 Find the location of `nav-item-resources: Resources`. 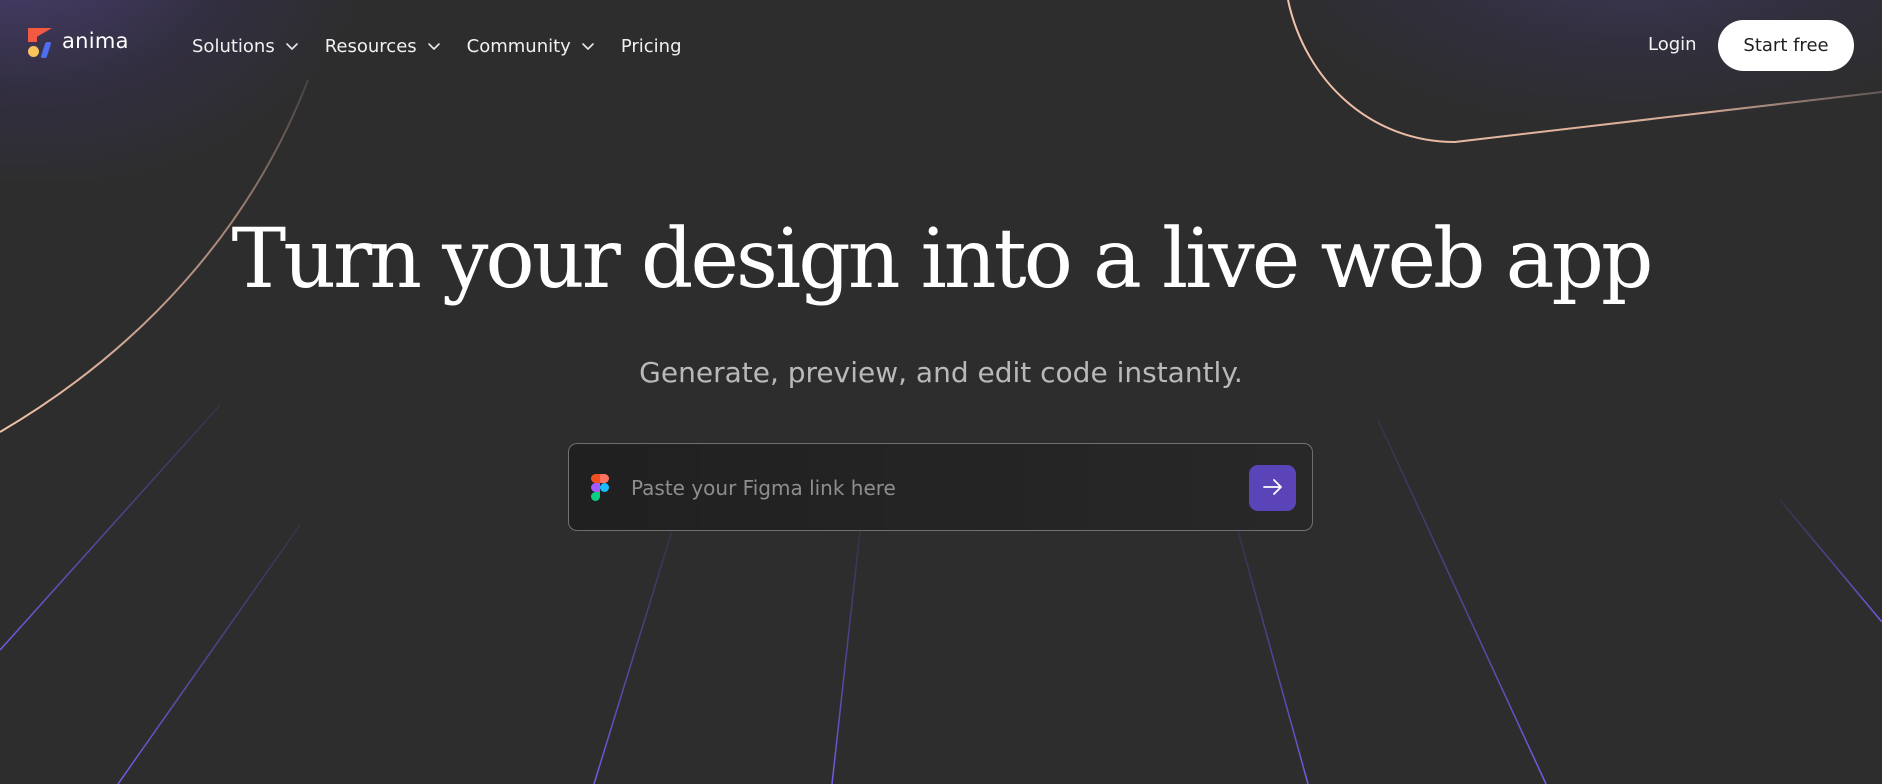

nav-item-resources: Resources is located at coordinates (383, 46).